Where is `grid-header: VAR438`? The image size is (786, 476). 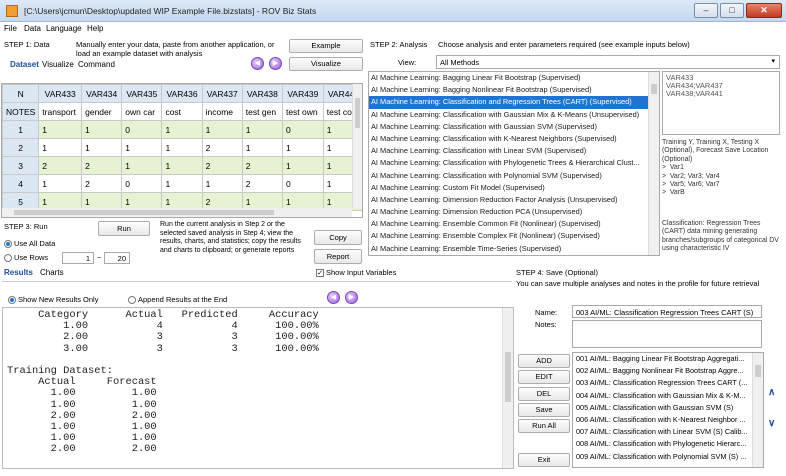
grid-header: VAR438 is located at coordinates (262, 93).